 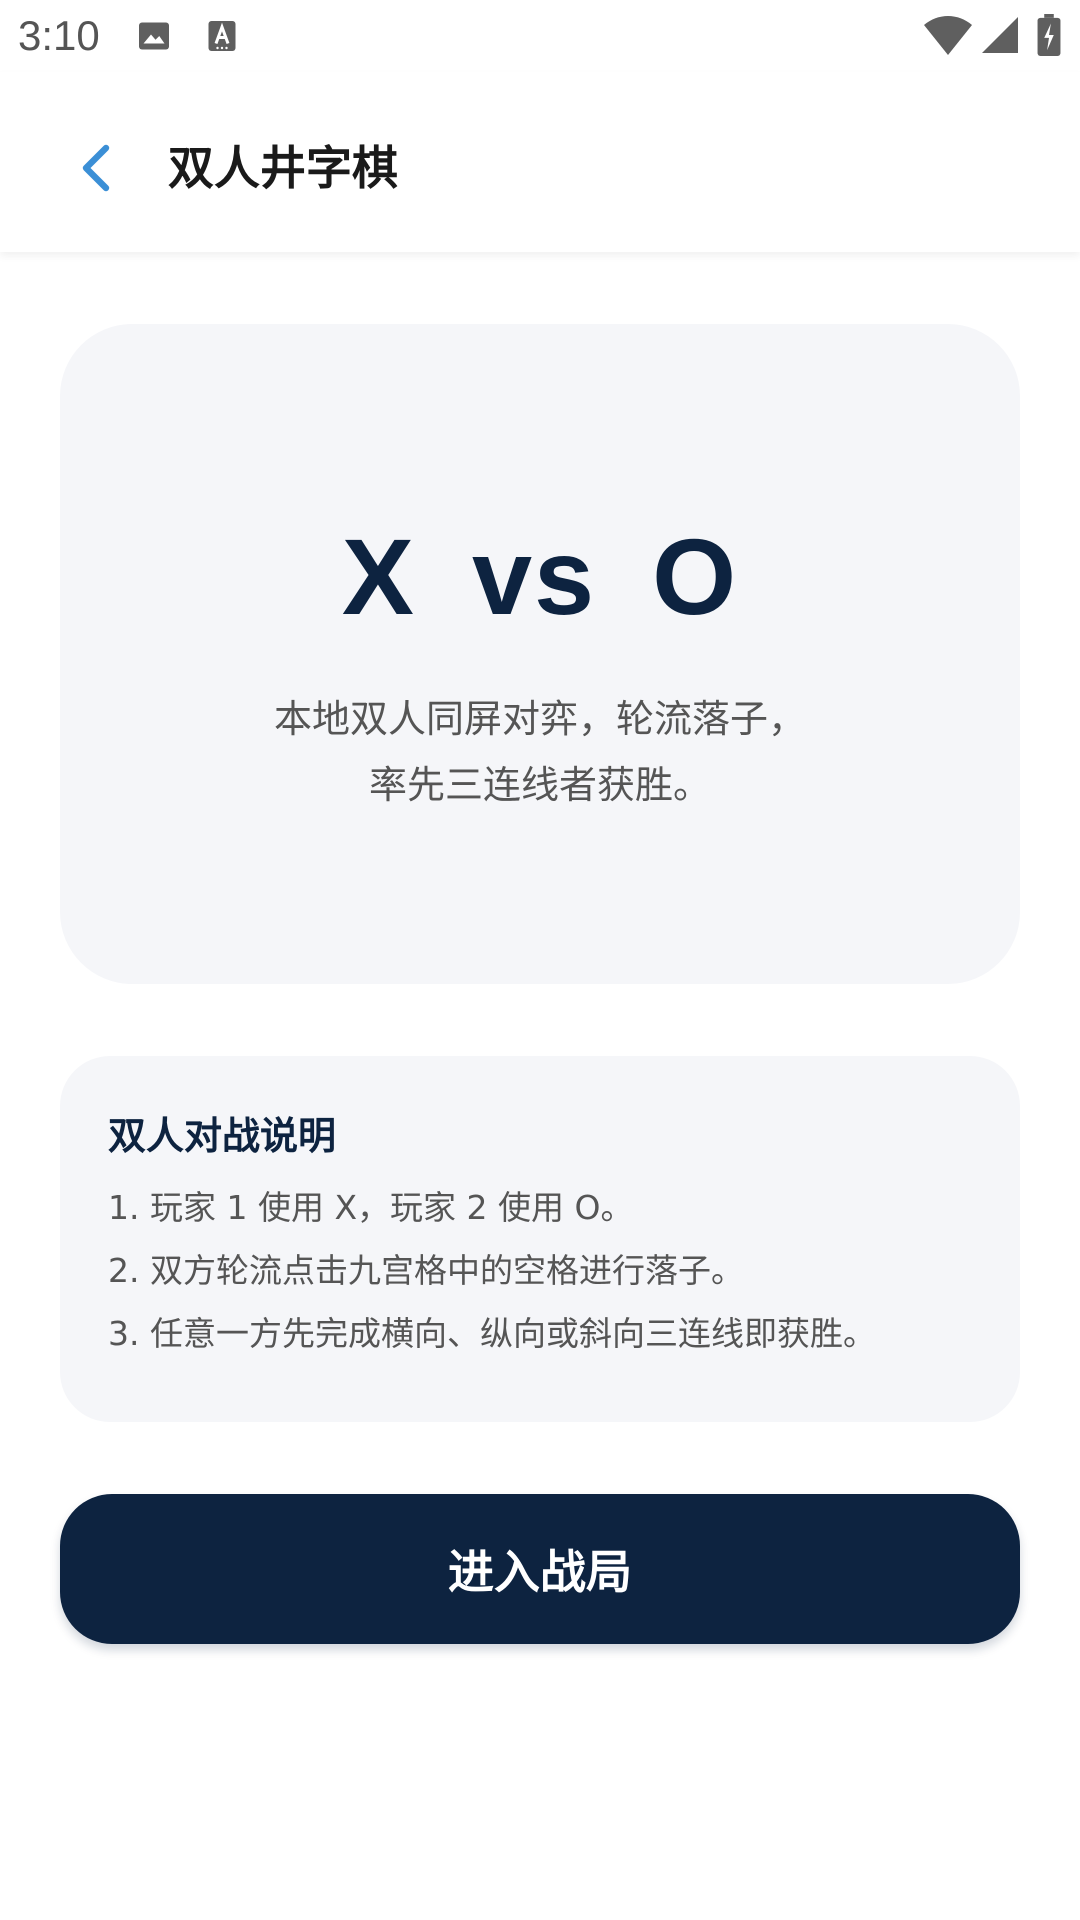 What do you see at coordinates (426, 1270) in the screenshot?
I see `rule-item-2: 2. 双方轮流点击九宫格中的空格进行落子。` at bounding box center [426, 1270].